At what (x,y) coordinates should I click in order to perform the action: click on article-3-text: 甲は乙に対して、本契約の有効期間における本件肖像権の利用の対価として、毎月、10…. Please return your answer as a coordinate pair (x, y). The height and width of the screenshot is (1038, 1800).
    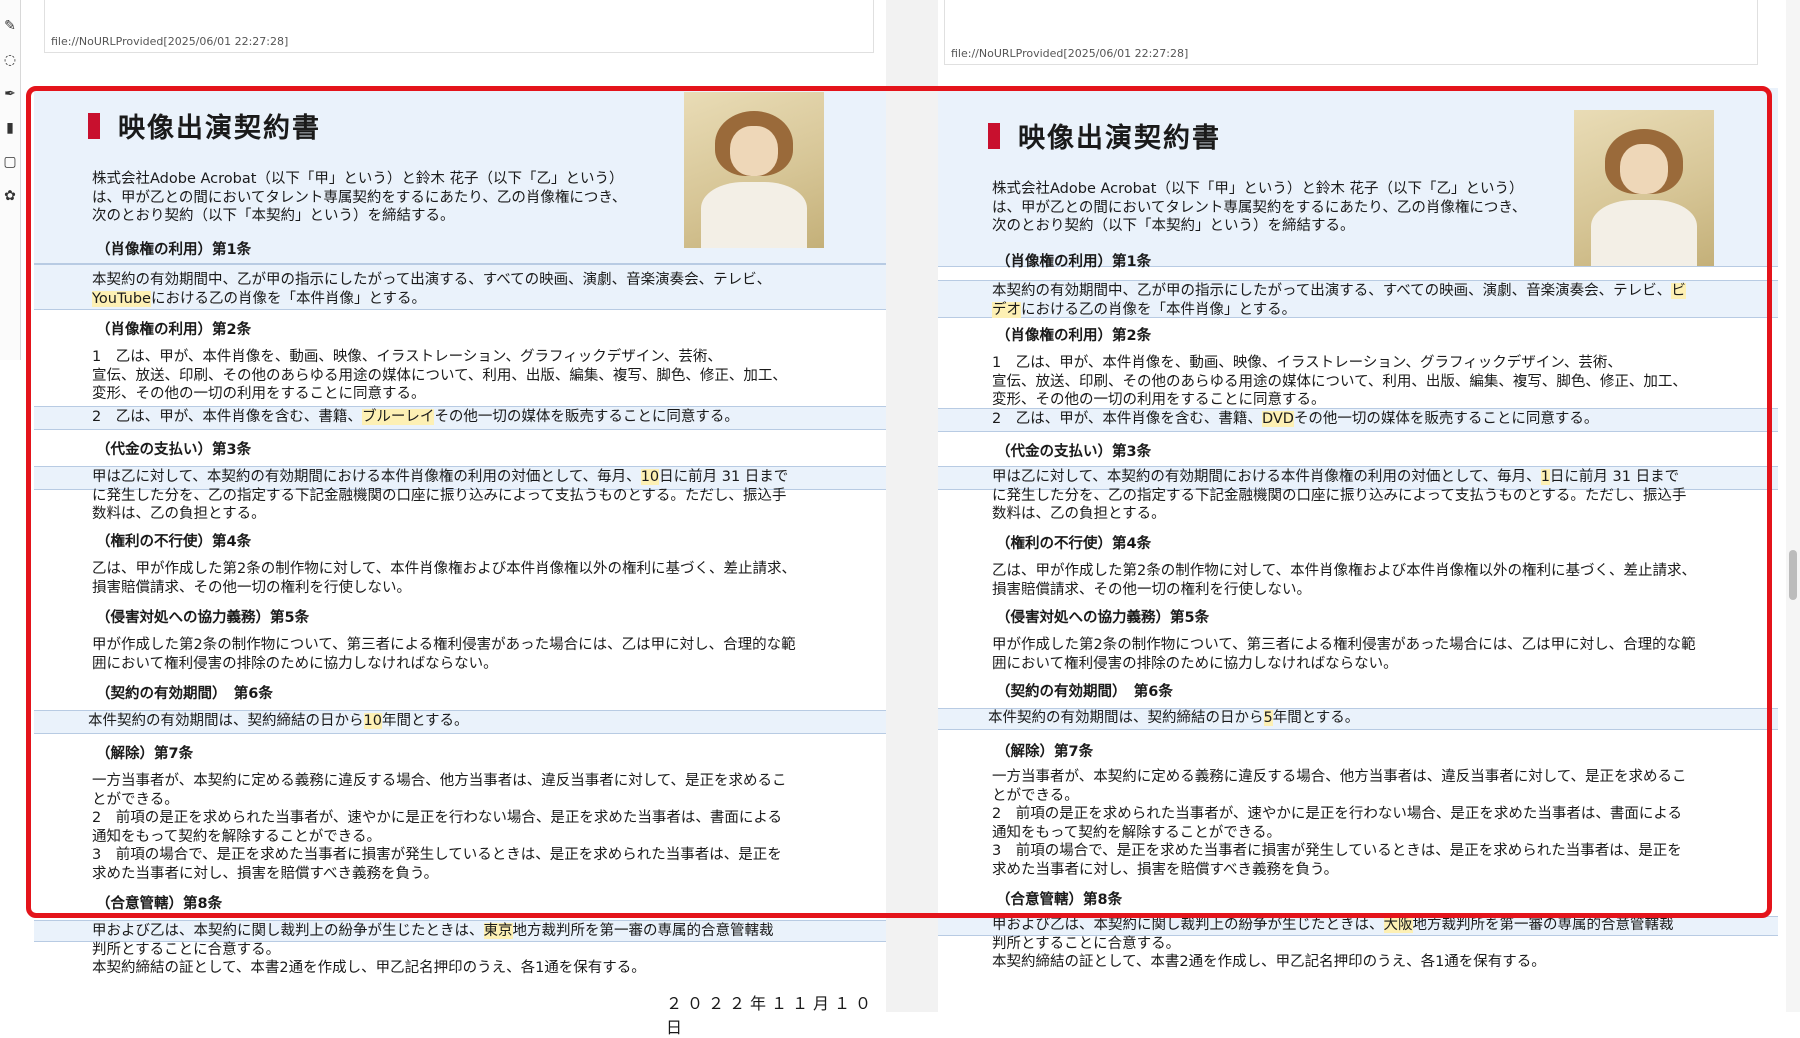
    Looking at the image, I should click on (440, 495).